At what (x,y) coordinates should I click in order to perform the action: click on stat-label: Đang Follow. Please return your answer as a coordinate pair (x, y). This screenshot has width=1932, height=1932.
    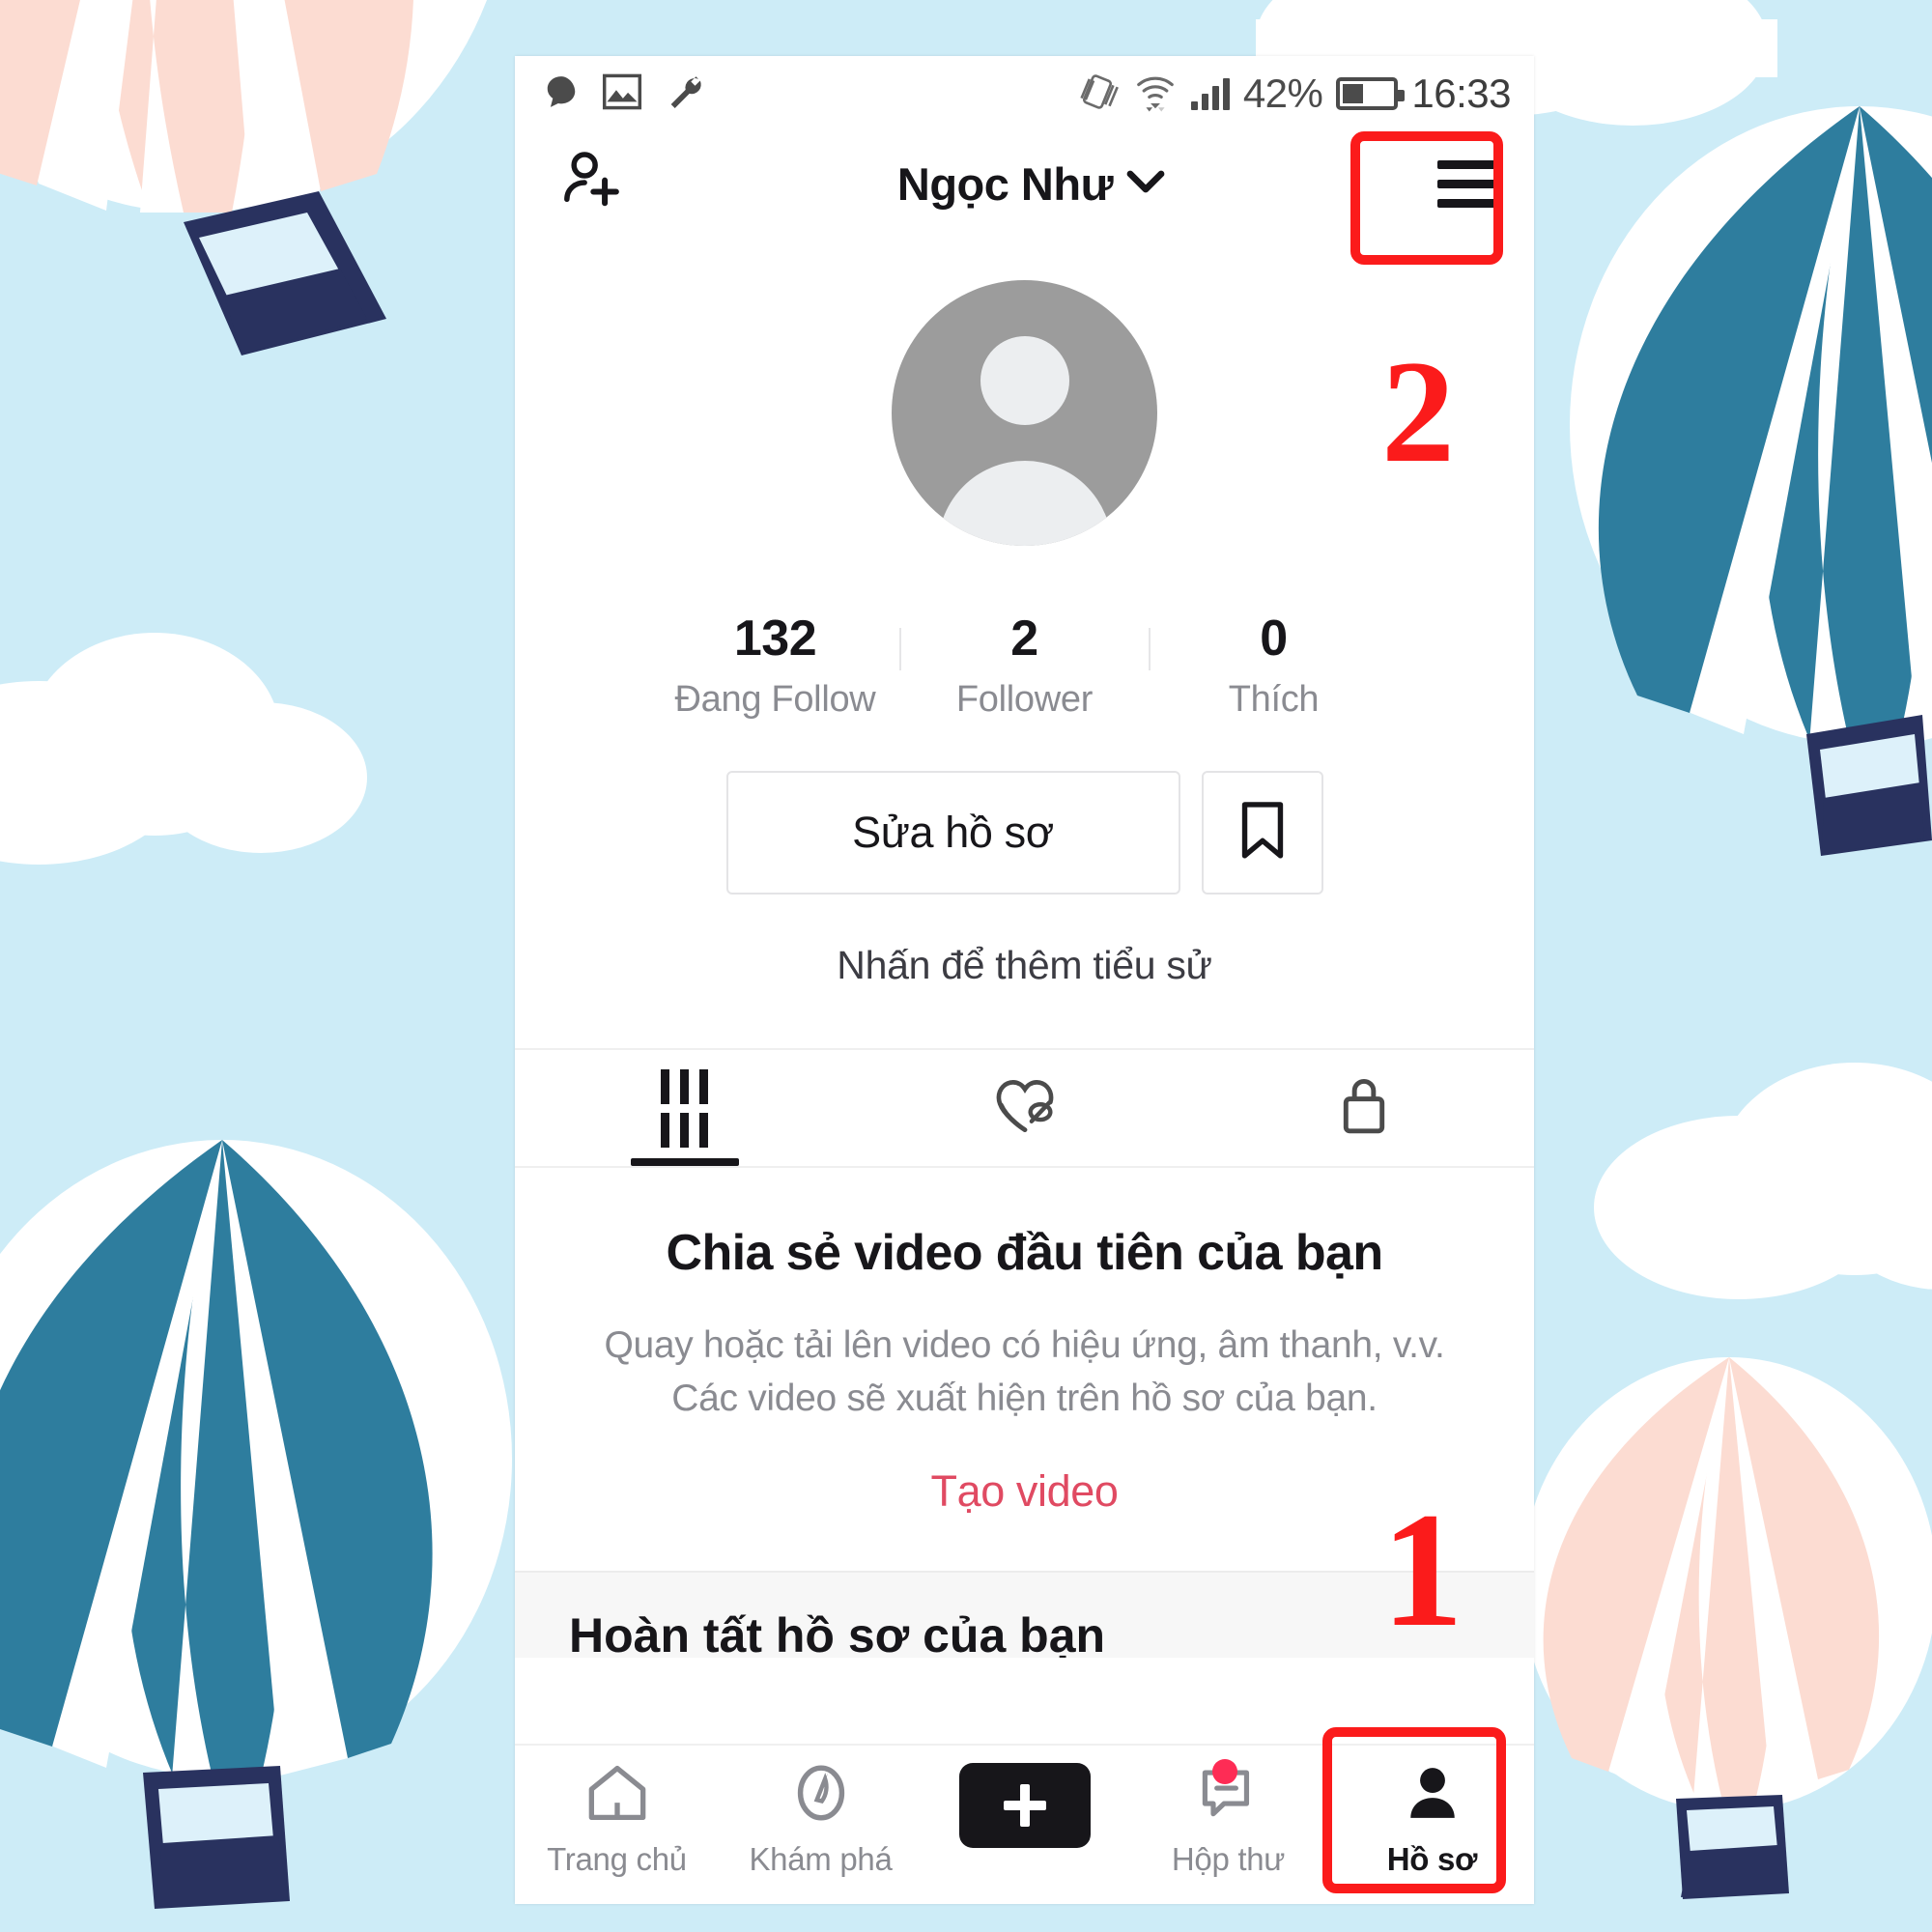
    Looking at the image, I should click on (775, 699).